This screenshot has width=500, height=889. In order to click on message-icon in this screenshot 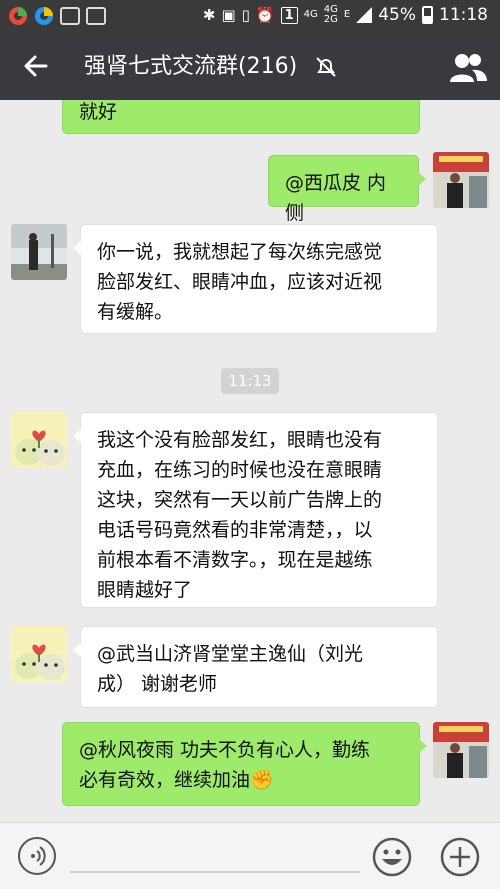, I will do `click(70, 16)`.